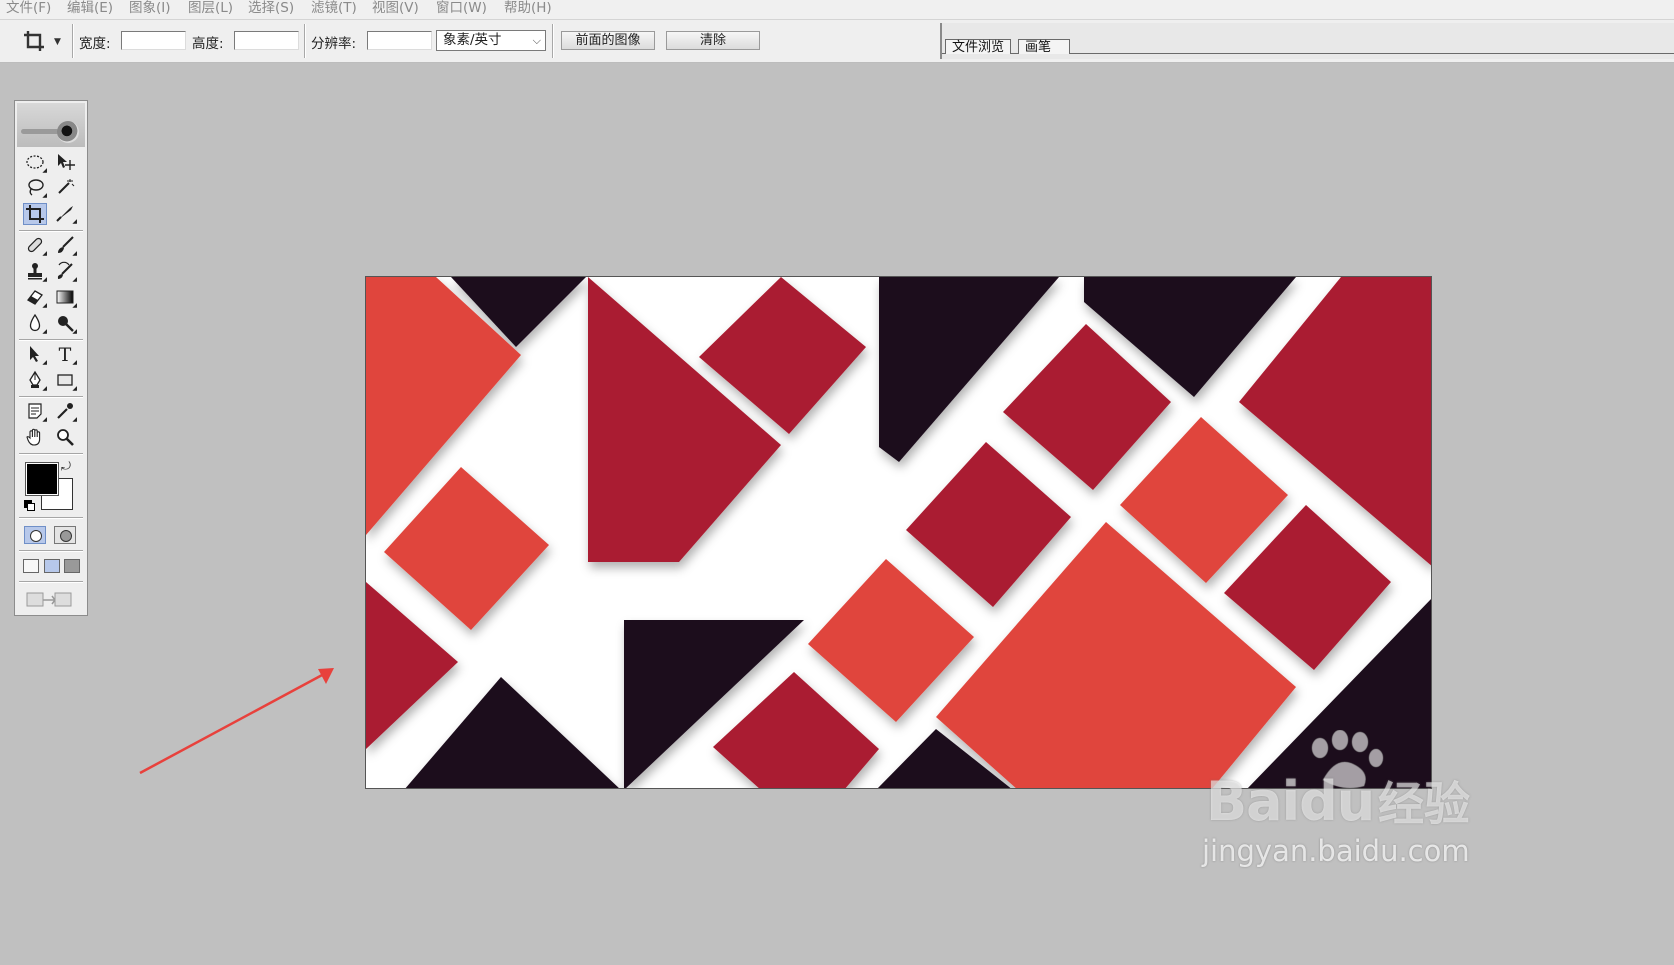  What do you see at coordinates (35, 272) in the screenshot?
I see `clone-stamp-icon: ◢` at bounding box center [35, 272].